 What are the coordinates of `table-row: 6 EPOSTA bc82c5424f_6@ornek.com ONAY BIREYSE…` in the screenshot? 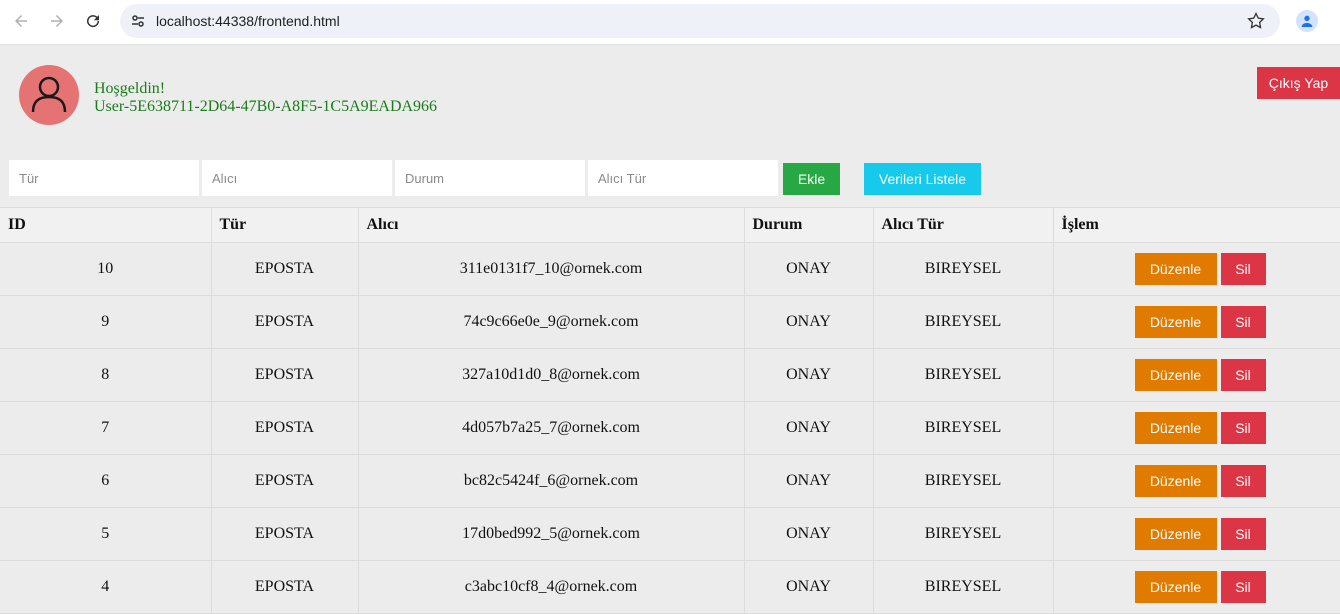 It's located at (670, 481).